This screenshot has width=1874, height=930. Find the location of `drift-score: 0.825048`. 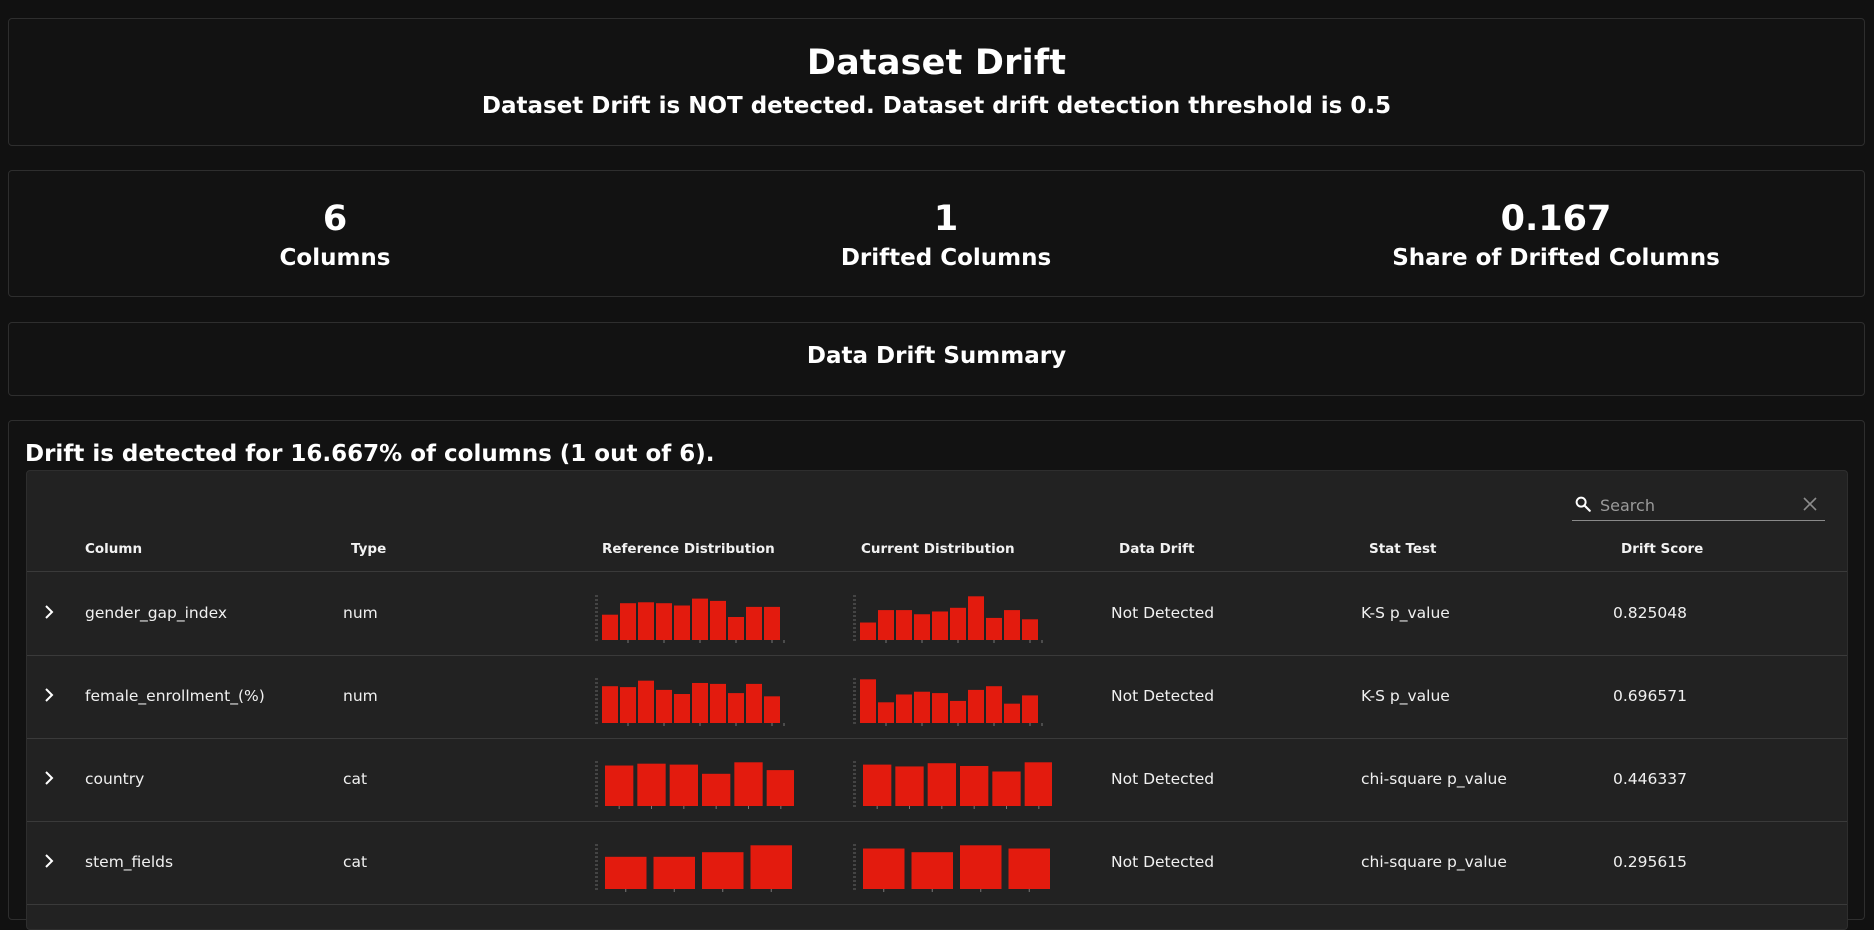

drift-score: 0.825048 is located at coordinates (1650, 613).